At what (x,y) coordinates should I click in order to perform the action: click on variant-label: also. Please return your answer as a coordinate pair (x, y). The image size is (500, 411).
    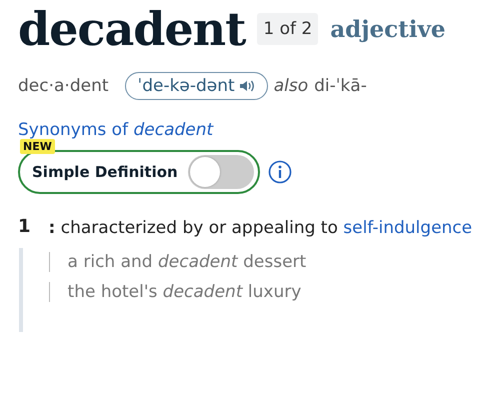
    Looking at the image, I should click on (291, 86).